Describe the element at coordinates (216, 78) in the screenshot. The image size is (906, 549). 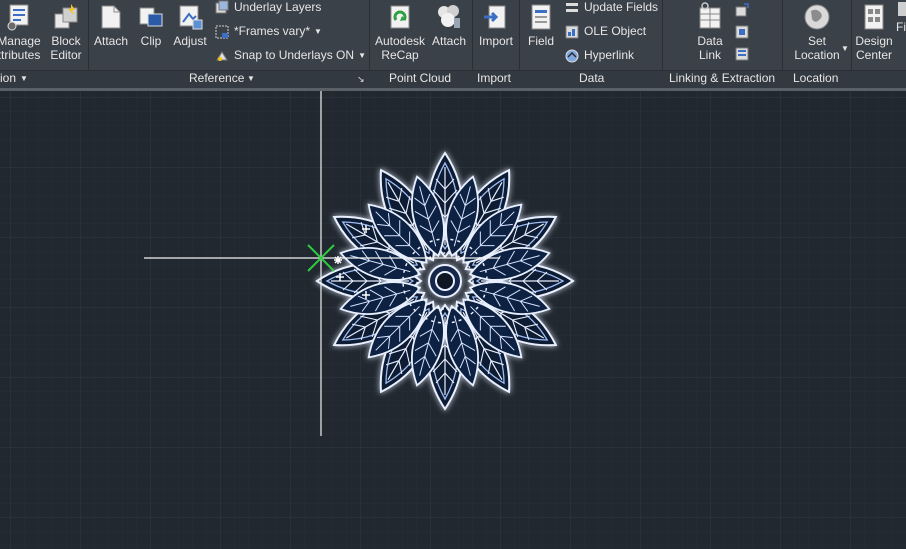
I see `reference-panel-title: Reference` at that location.